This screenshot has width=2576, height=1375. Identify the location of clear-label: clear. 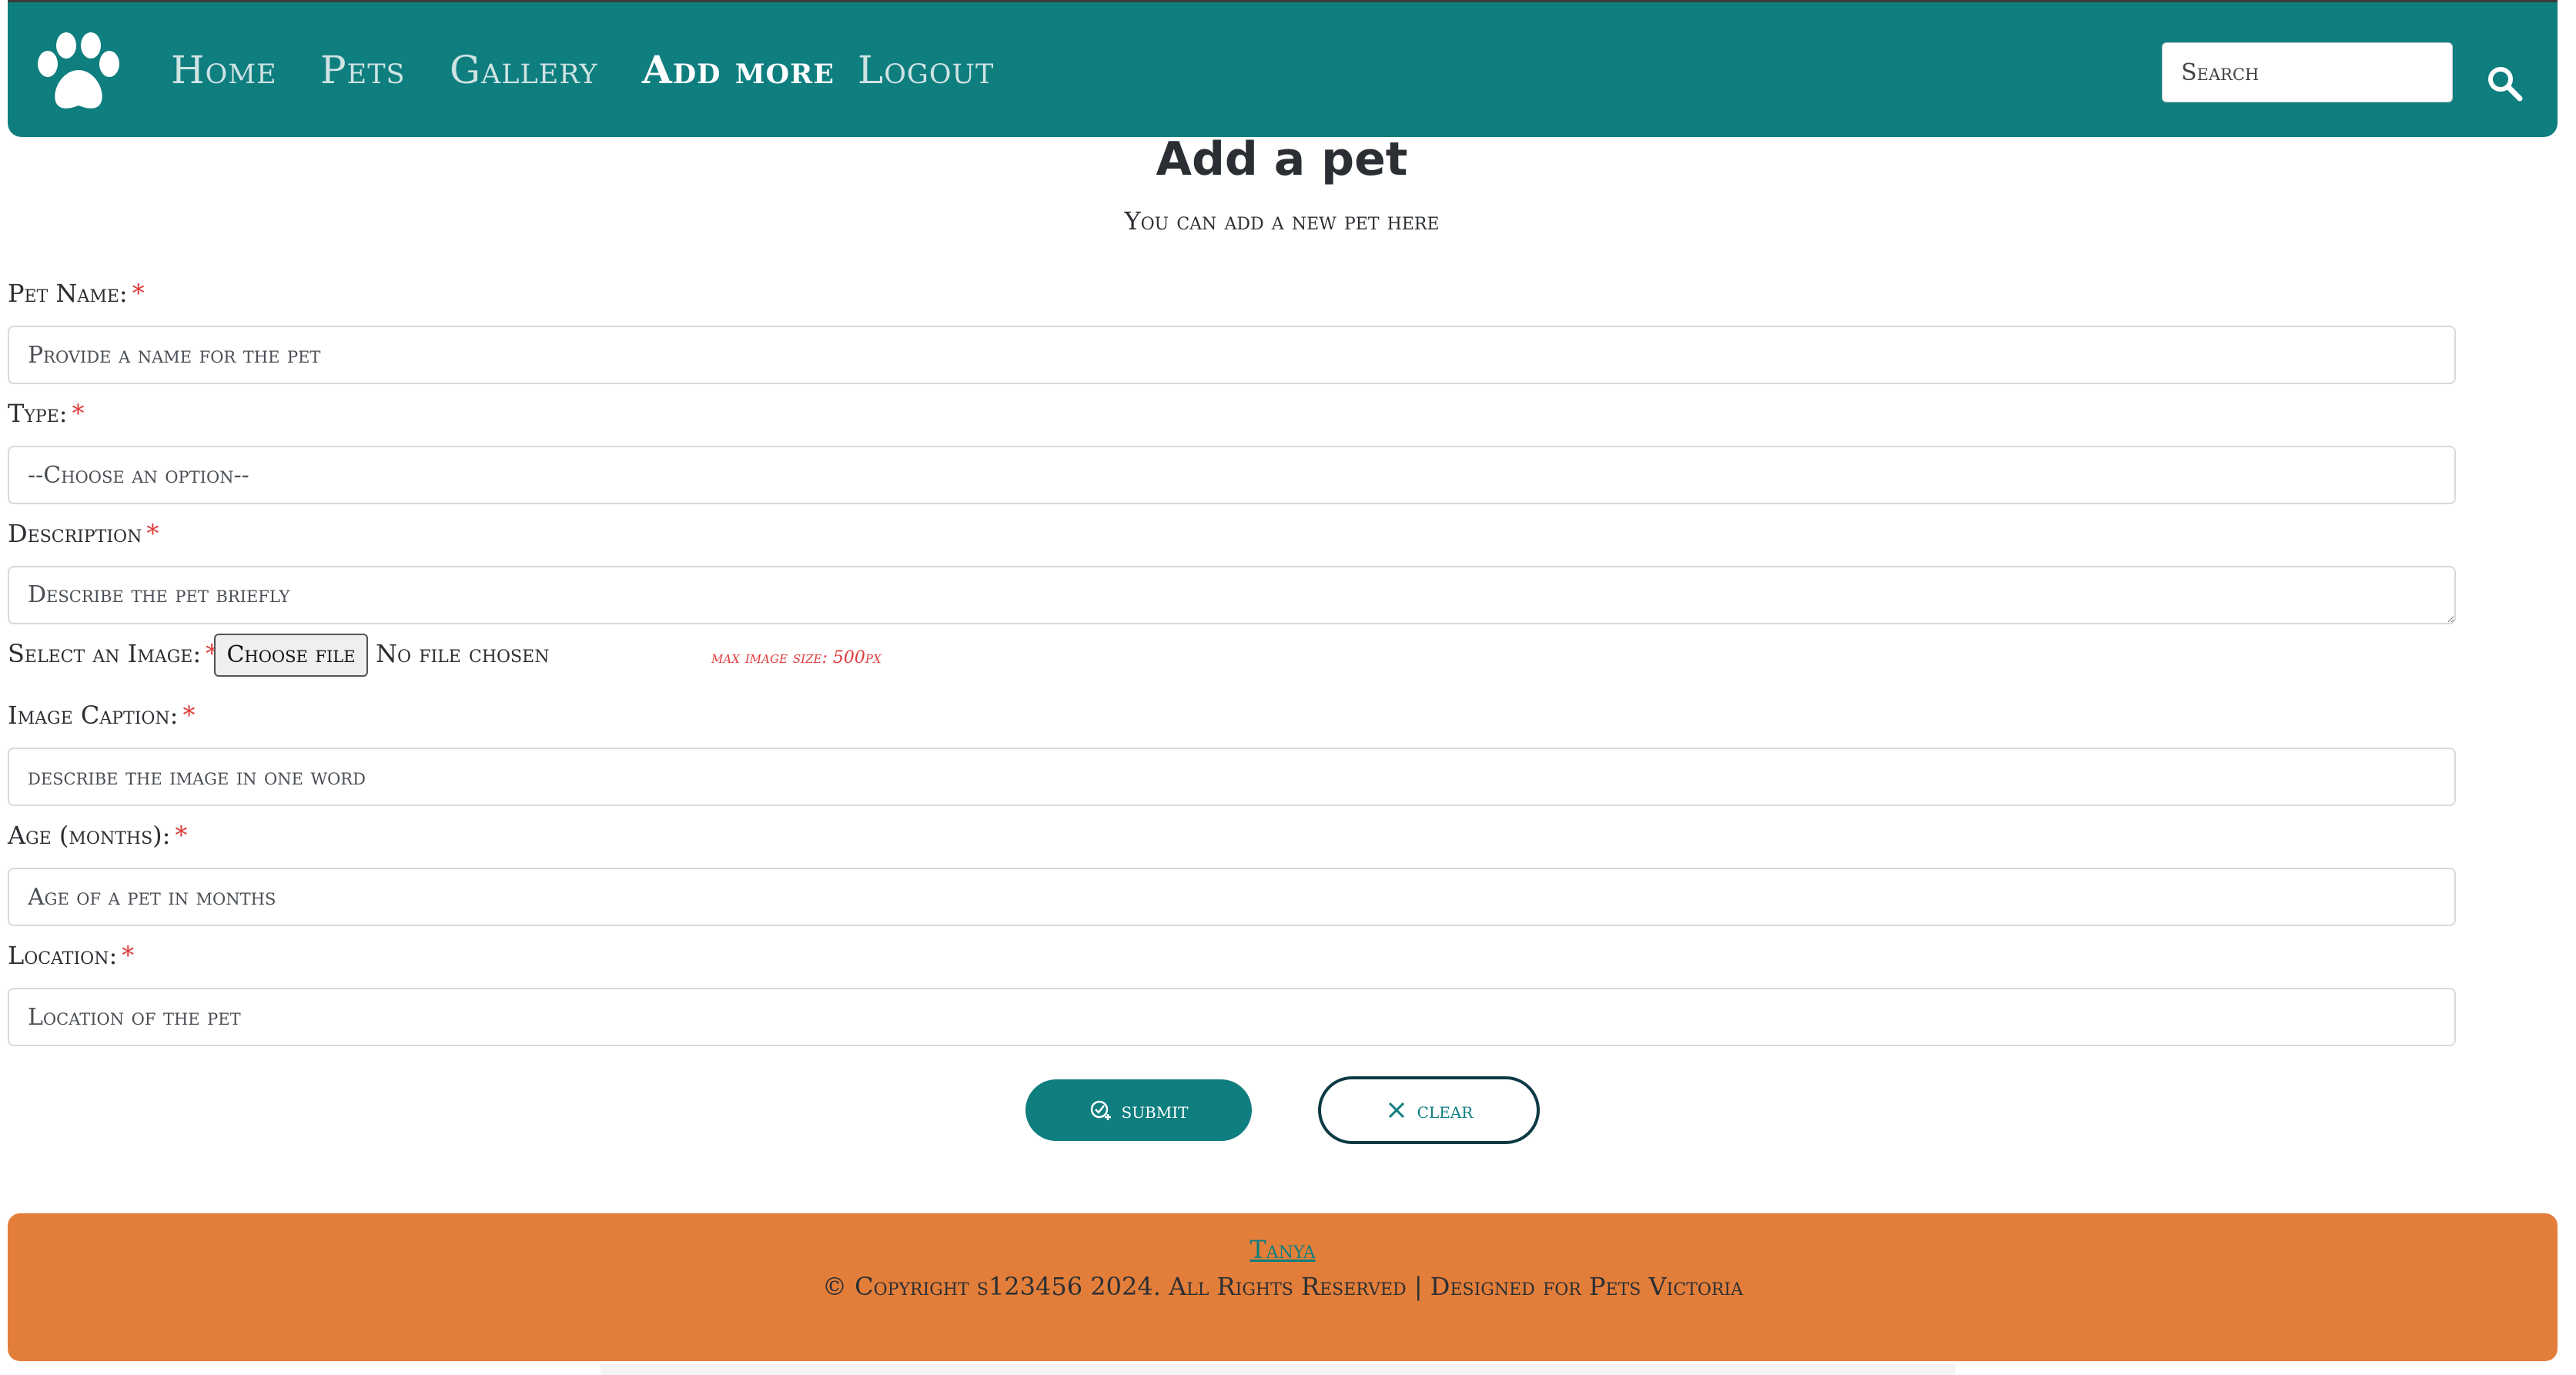
(1446, 1110).